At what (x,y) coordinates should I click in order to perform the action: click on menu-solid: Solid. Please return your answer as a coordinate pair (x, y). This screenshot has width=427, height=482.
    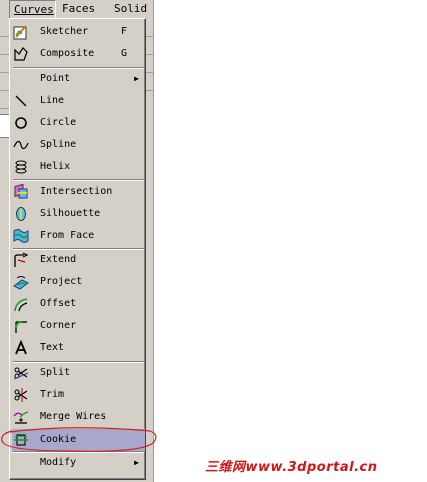
    Looking at the image, I should click on (130, 9).